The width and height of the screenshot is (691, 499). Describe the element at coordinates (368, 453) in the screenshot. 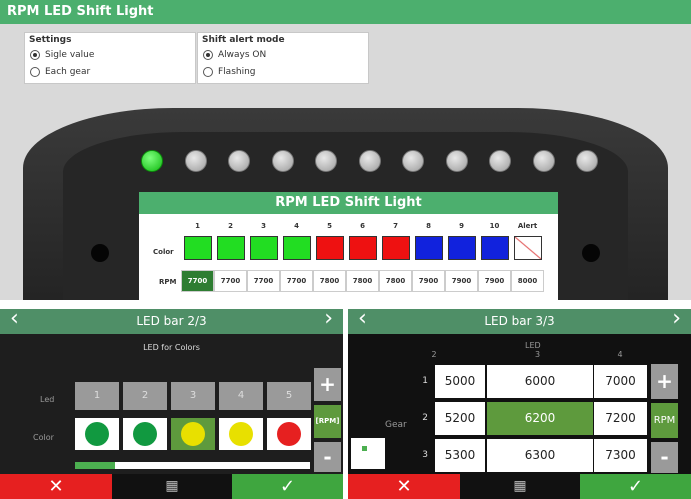

I see `corner-cell` at that location.